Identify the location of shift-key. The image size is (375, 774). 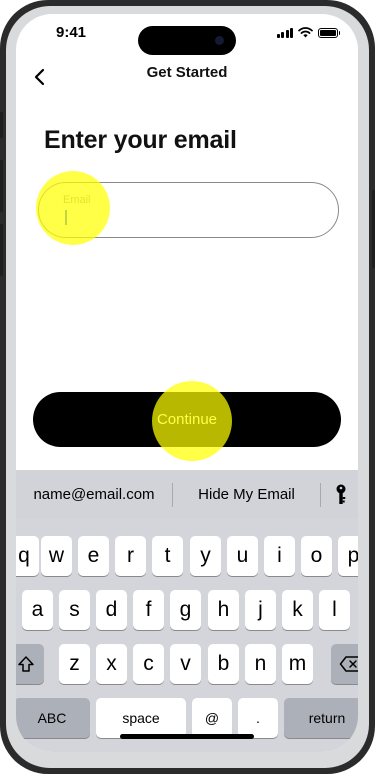
(30, 664).